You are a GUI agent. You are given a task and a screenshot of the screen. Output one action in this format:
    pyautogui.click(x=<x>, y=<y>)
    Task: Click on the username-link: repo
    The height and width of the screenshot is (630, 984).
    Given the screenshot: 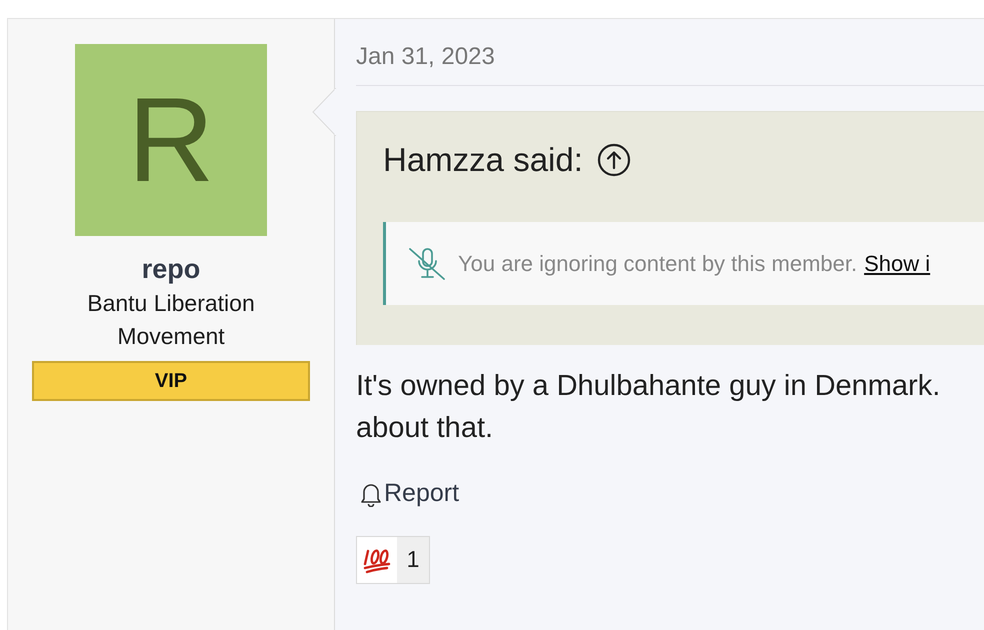 What is the action you would take?
    pyautogui.click(x=171, y=269)
    